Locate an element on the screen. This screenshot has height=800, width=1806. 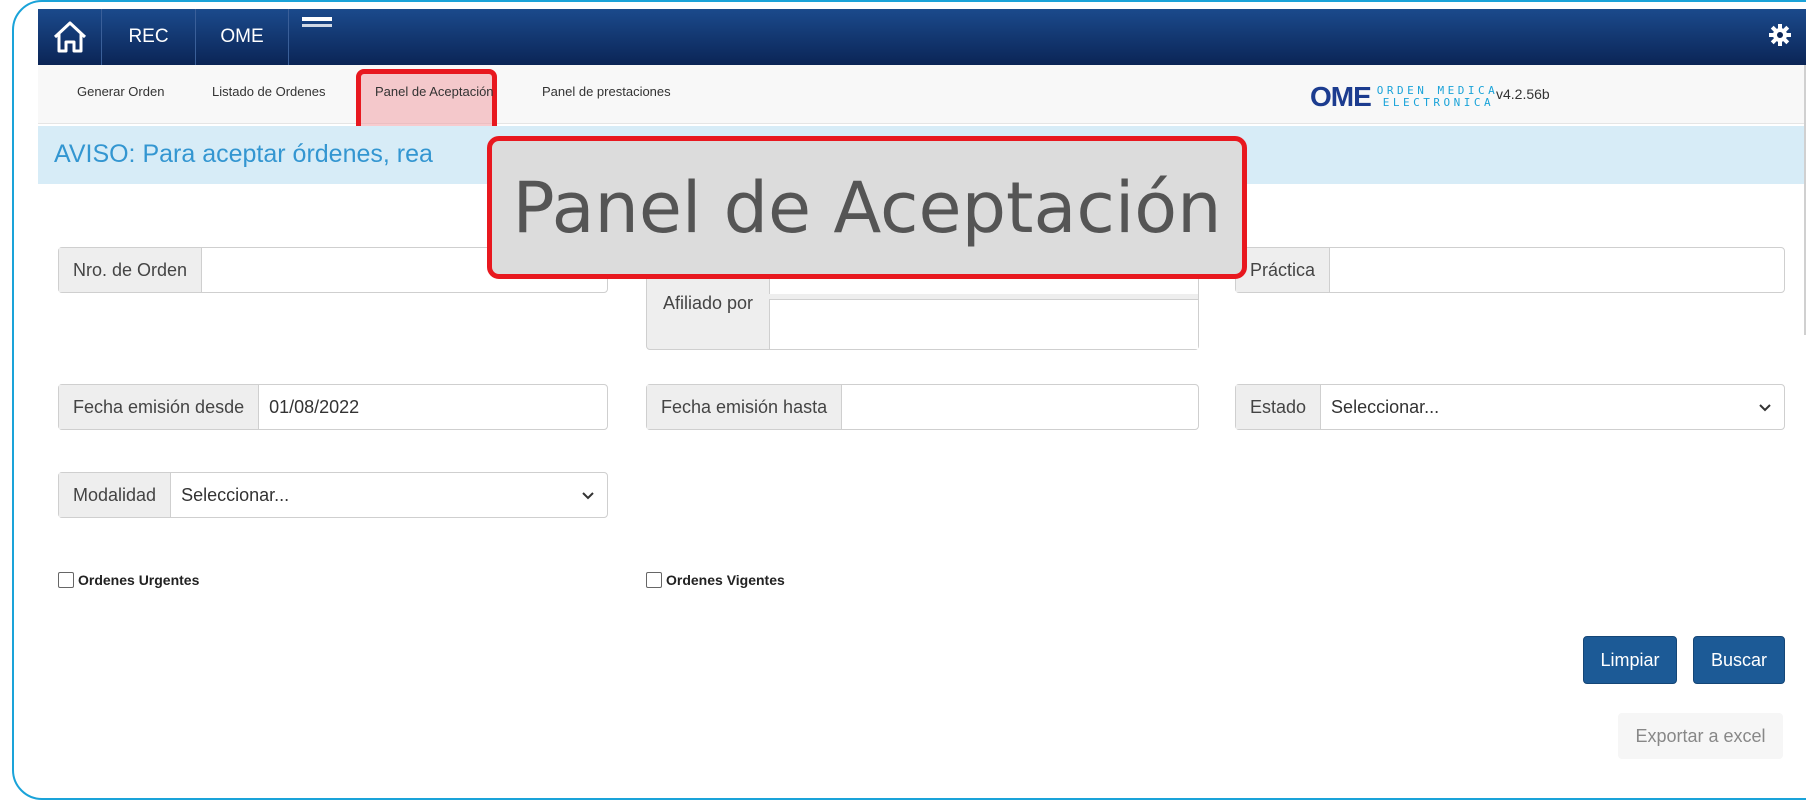
tab-listado-ordenes: Listado de Ordenes is located at coordinates (268, 91).